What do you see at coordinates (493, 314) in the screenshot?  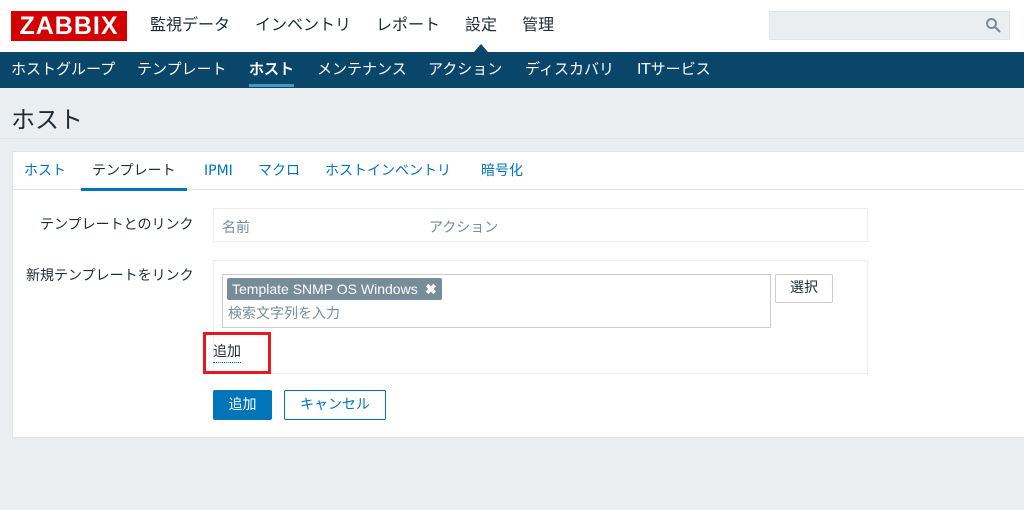 I see `template-search-input` at bounding box center [493, 314].